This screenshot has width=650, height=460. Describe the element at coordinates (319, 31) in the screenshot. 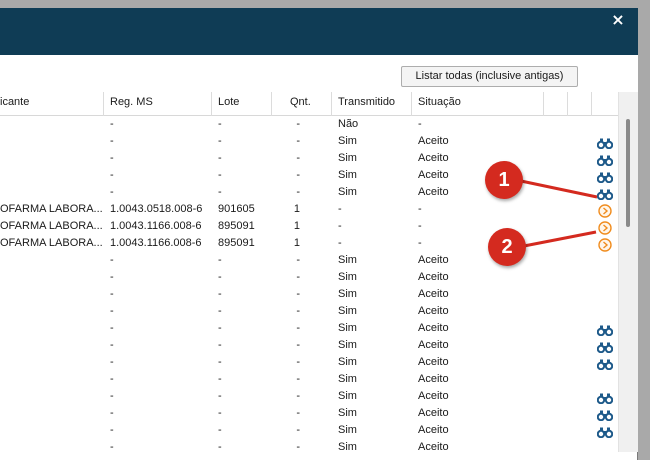

I see `title-bar: ×` at that location.